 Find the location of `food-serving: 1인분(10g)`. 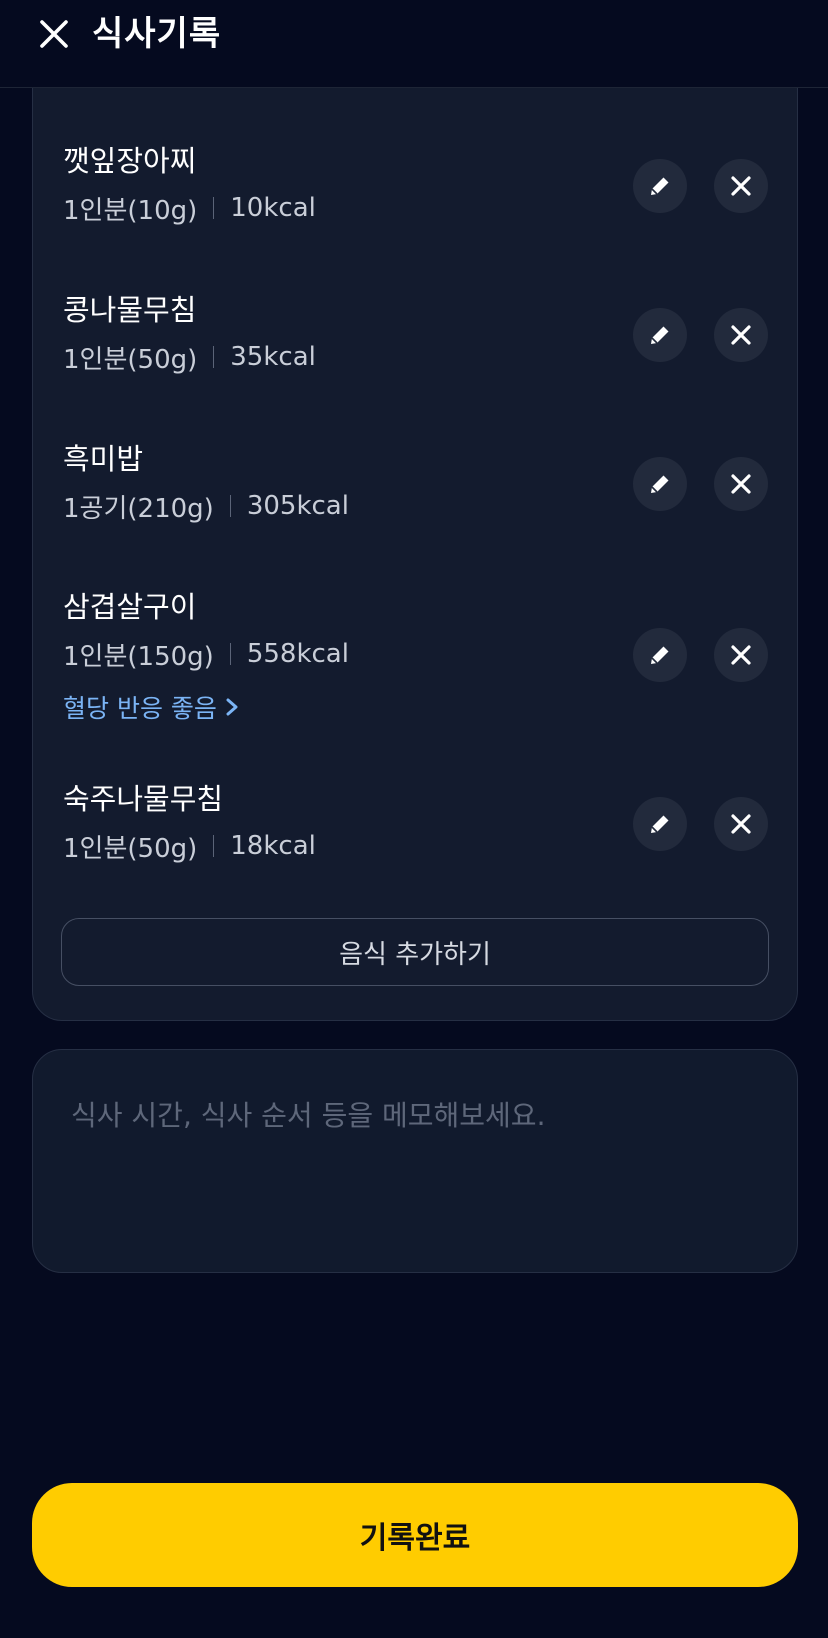

food-serving: 1인분(10g) is located at coordinates (130, 210).